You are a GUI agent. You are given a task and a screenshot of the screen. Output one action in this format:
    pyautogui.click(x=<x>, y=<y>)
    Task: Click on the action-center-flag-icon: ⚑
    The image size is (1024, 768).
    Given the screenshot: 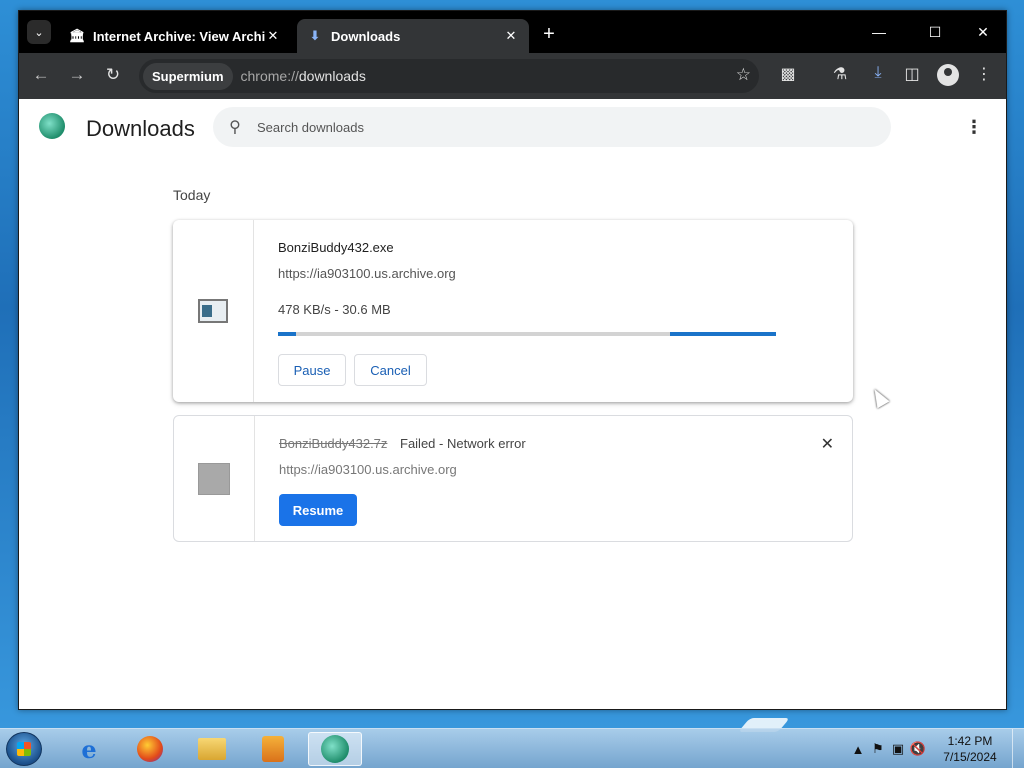 What is the action you would take?
    pyautogui.click(x=878, y=749)
    